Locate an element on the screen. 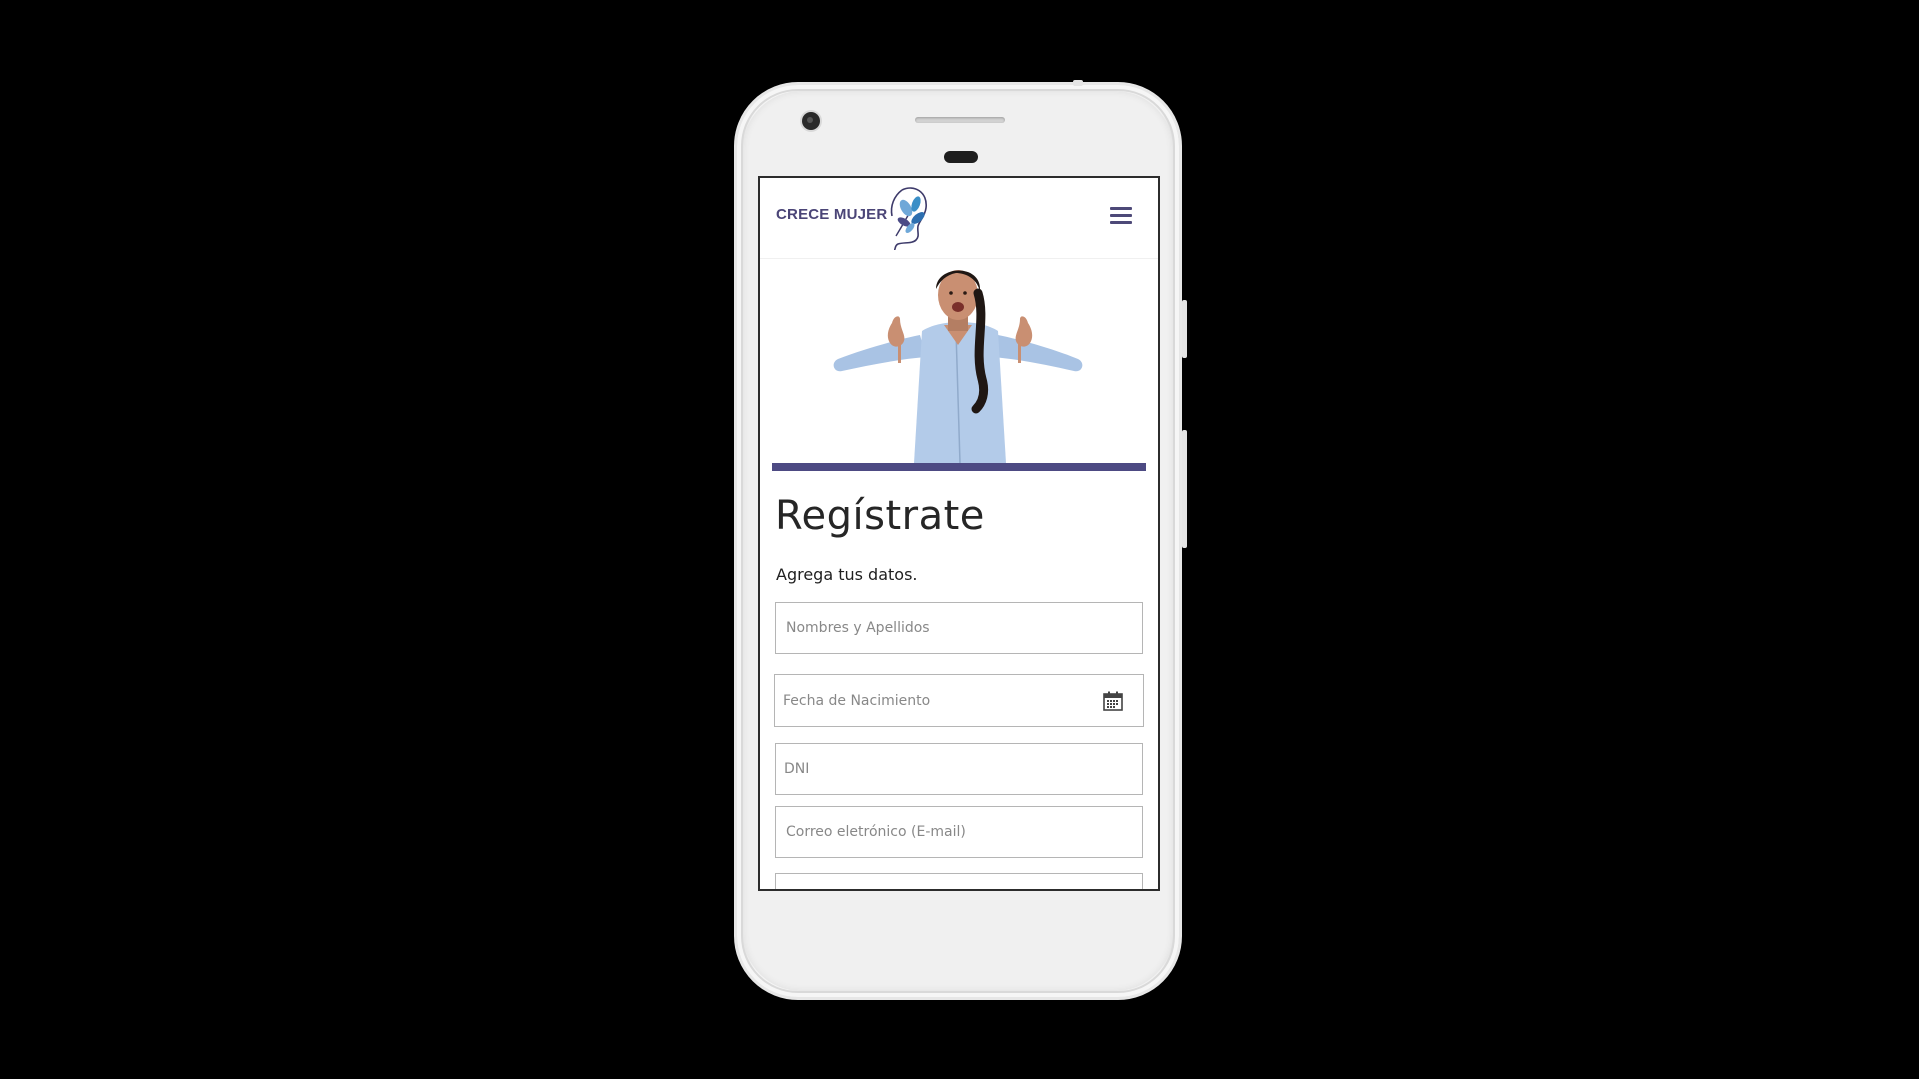 The image size is (1919, 1079). birth-date-input is located at coordinates (959, 700).